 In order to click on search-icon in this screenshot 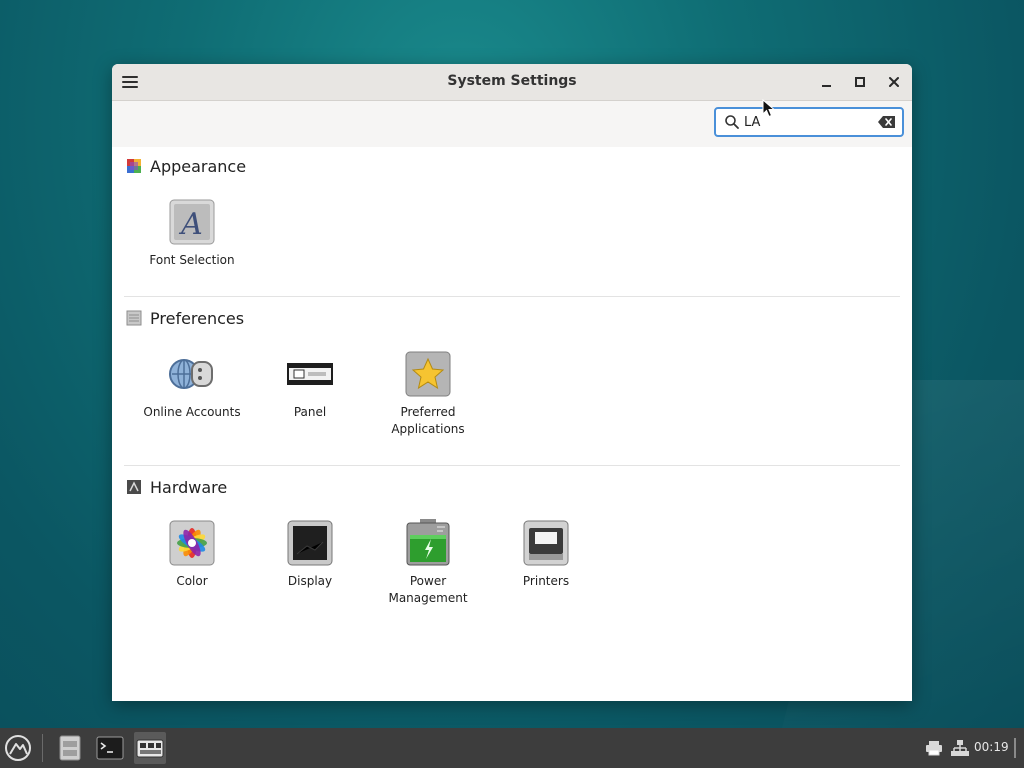, I will do `click(732, 122)`.